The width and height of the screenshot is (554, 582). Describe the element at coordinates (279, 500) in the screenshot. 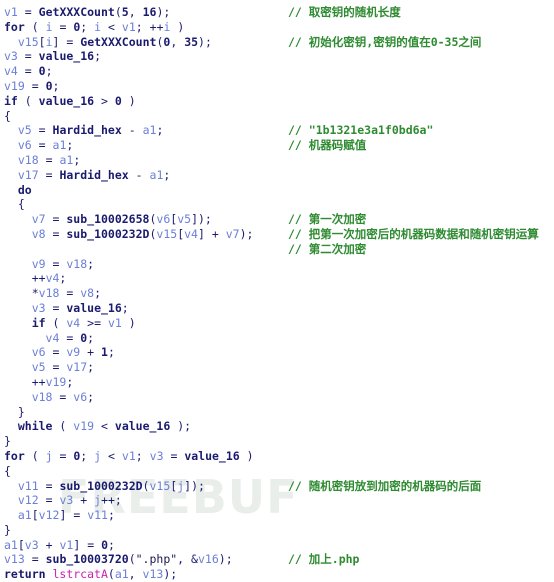

I see `code-line: v12 = v3 + j++;` at that location.